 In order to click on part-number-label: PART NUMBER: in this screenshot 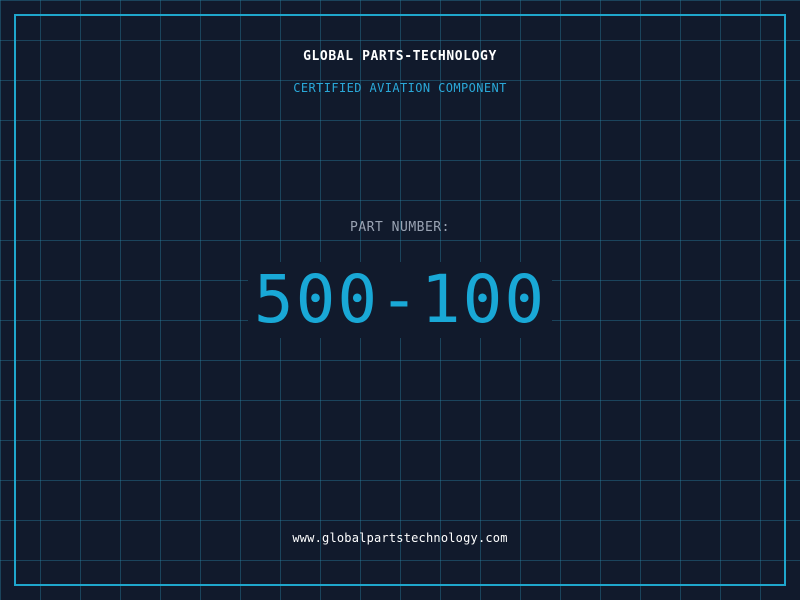, I will do `click(400, 227)`.